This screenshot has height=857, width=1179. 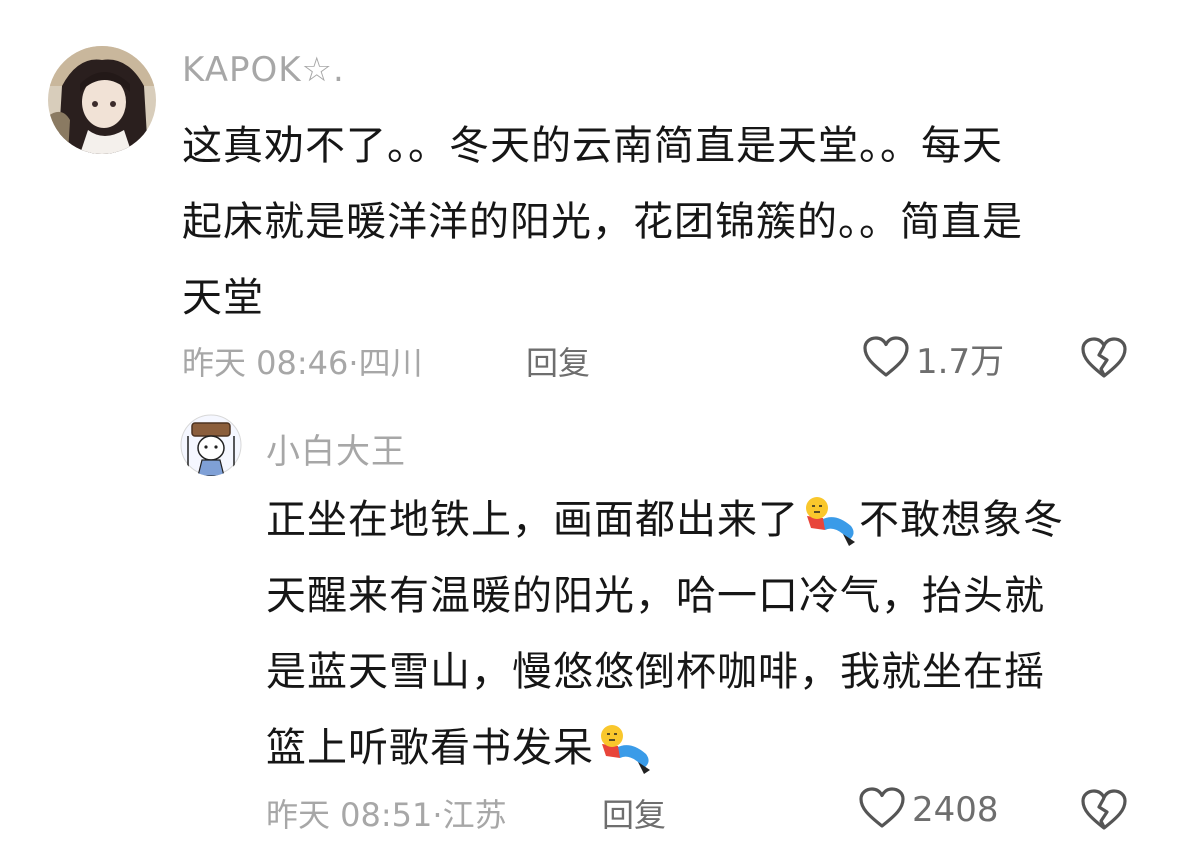 What do you see at coordinates (602, 222) in the screenshot?
I see `comment-text-line: 起床就是暖洋洋的阳光，花团锦簇的。。简直是` at bounding box center [602, 222].